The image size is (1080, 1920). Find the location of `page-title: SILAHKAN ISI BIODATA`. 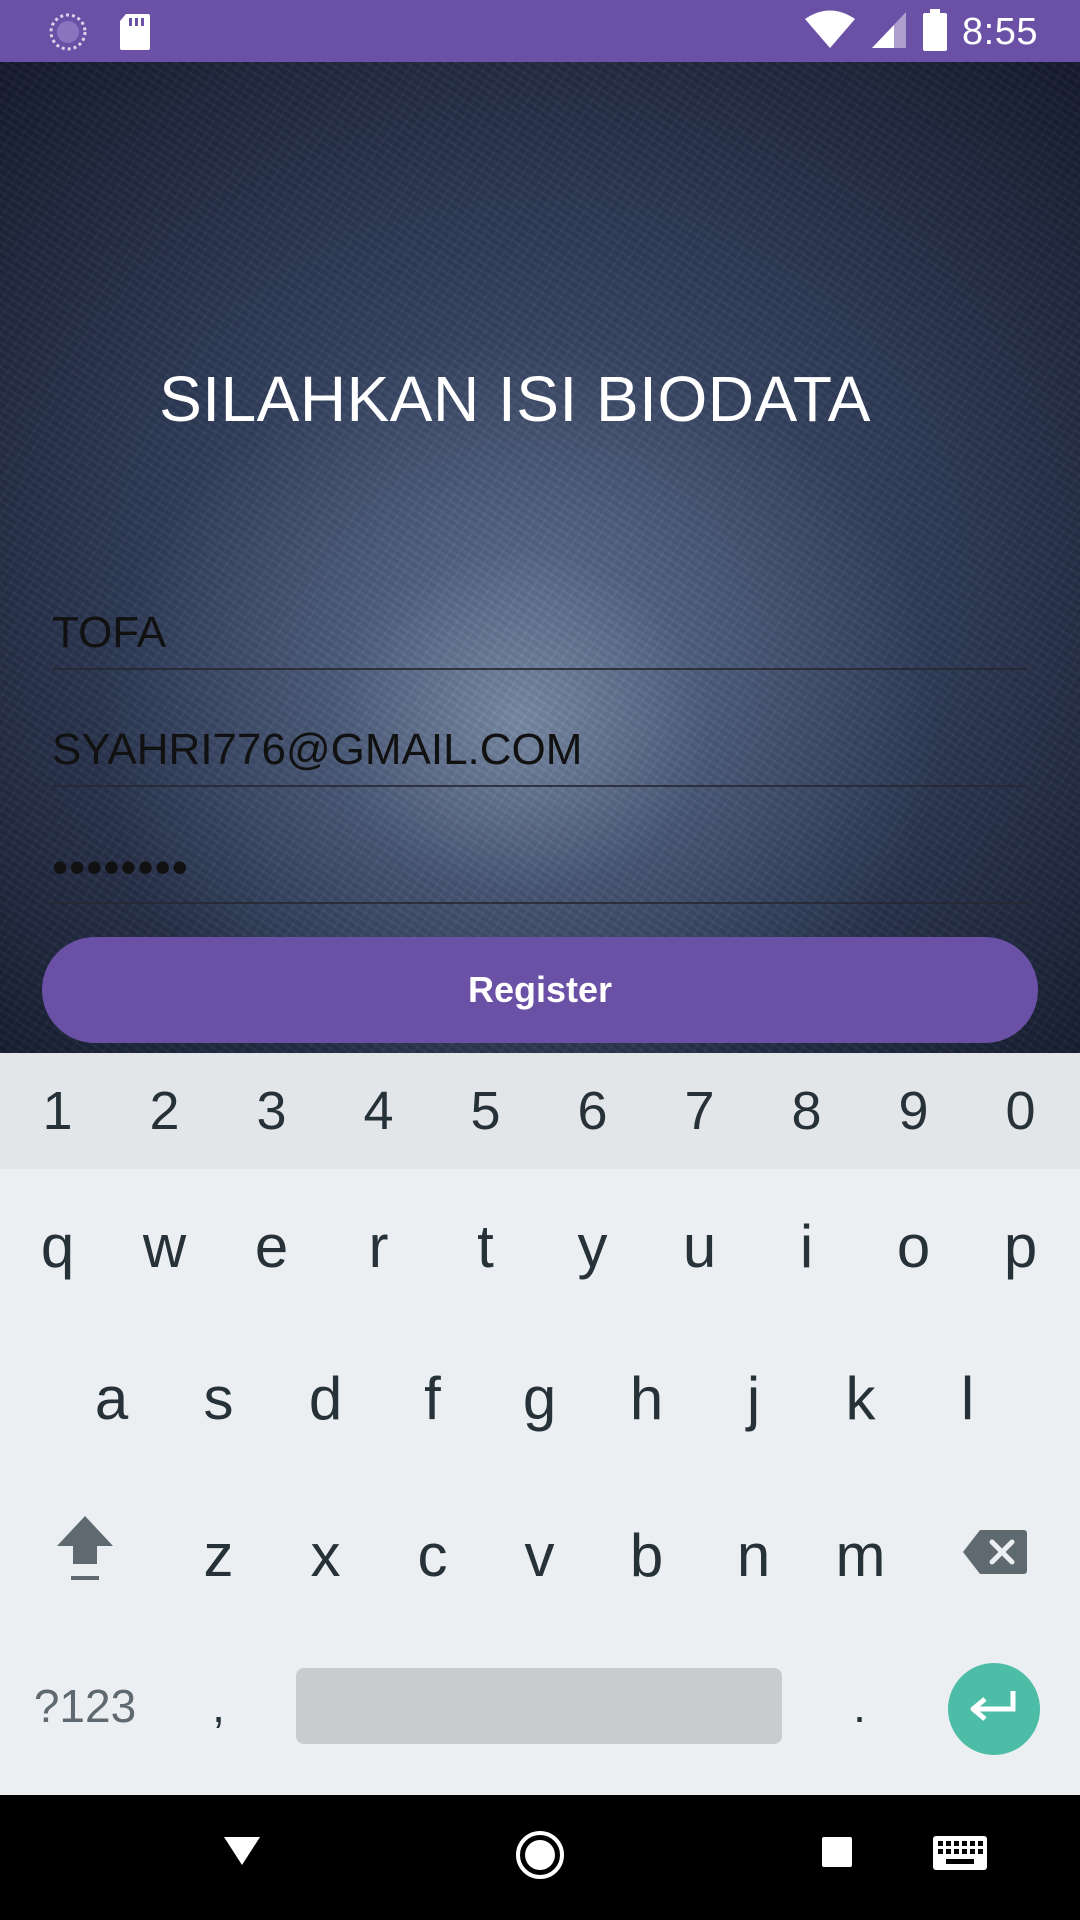

page-title: SILAHKAN ISI BIODATA is located at coordinates (515, 399).